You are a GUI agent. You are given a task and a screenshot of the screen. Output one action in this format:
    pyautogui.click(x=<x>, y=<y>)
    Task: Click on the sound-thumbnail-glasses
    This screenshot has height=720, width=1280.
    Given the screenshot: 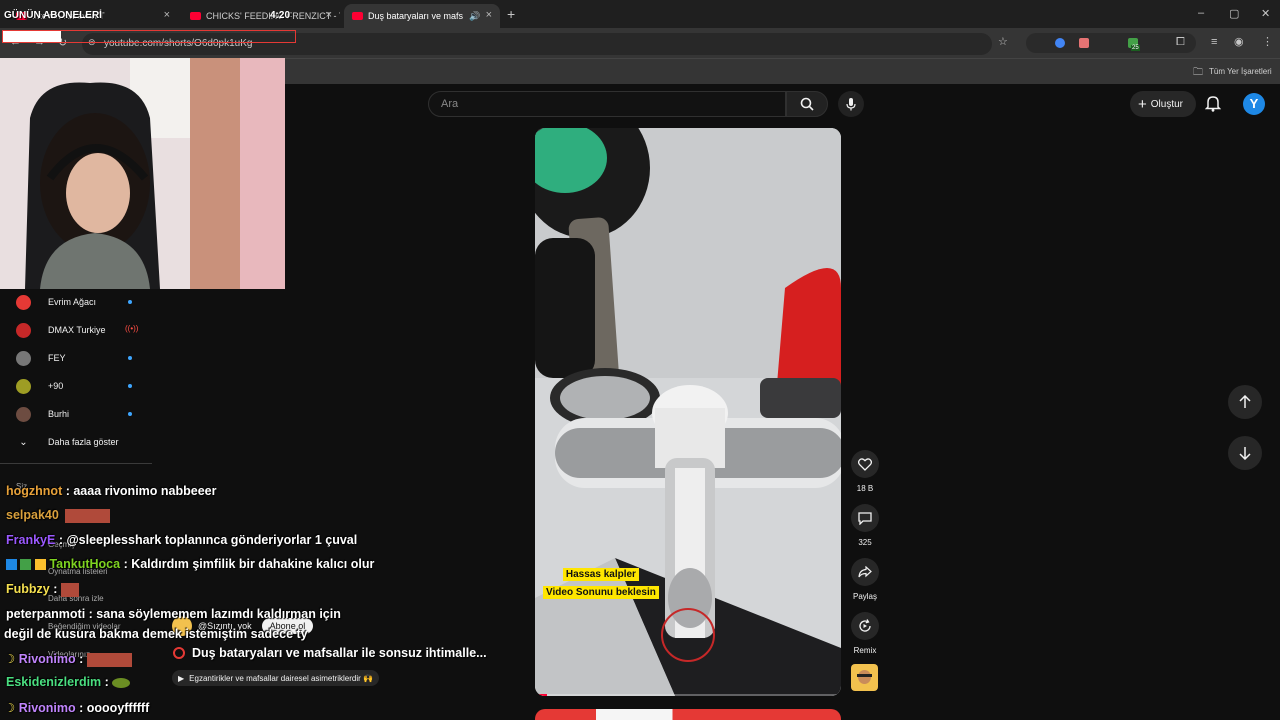 What is the action you would take?
    pyautogui.click(x=864, y=675)
    